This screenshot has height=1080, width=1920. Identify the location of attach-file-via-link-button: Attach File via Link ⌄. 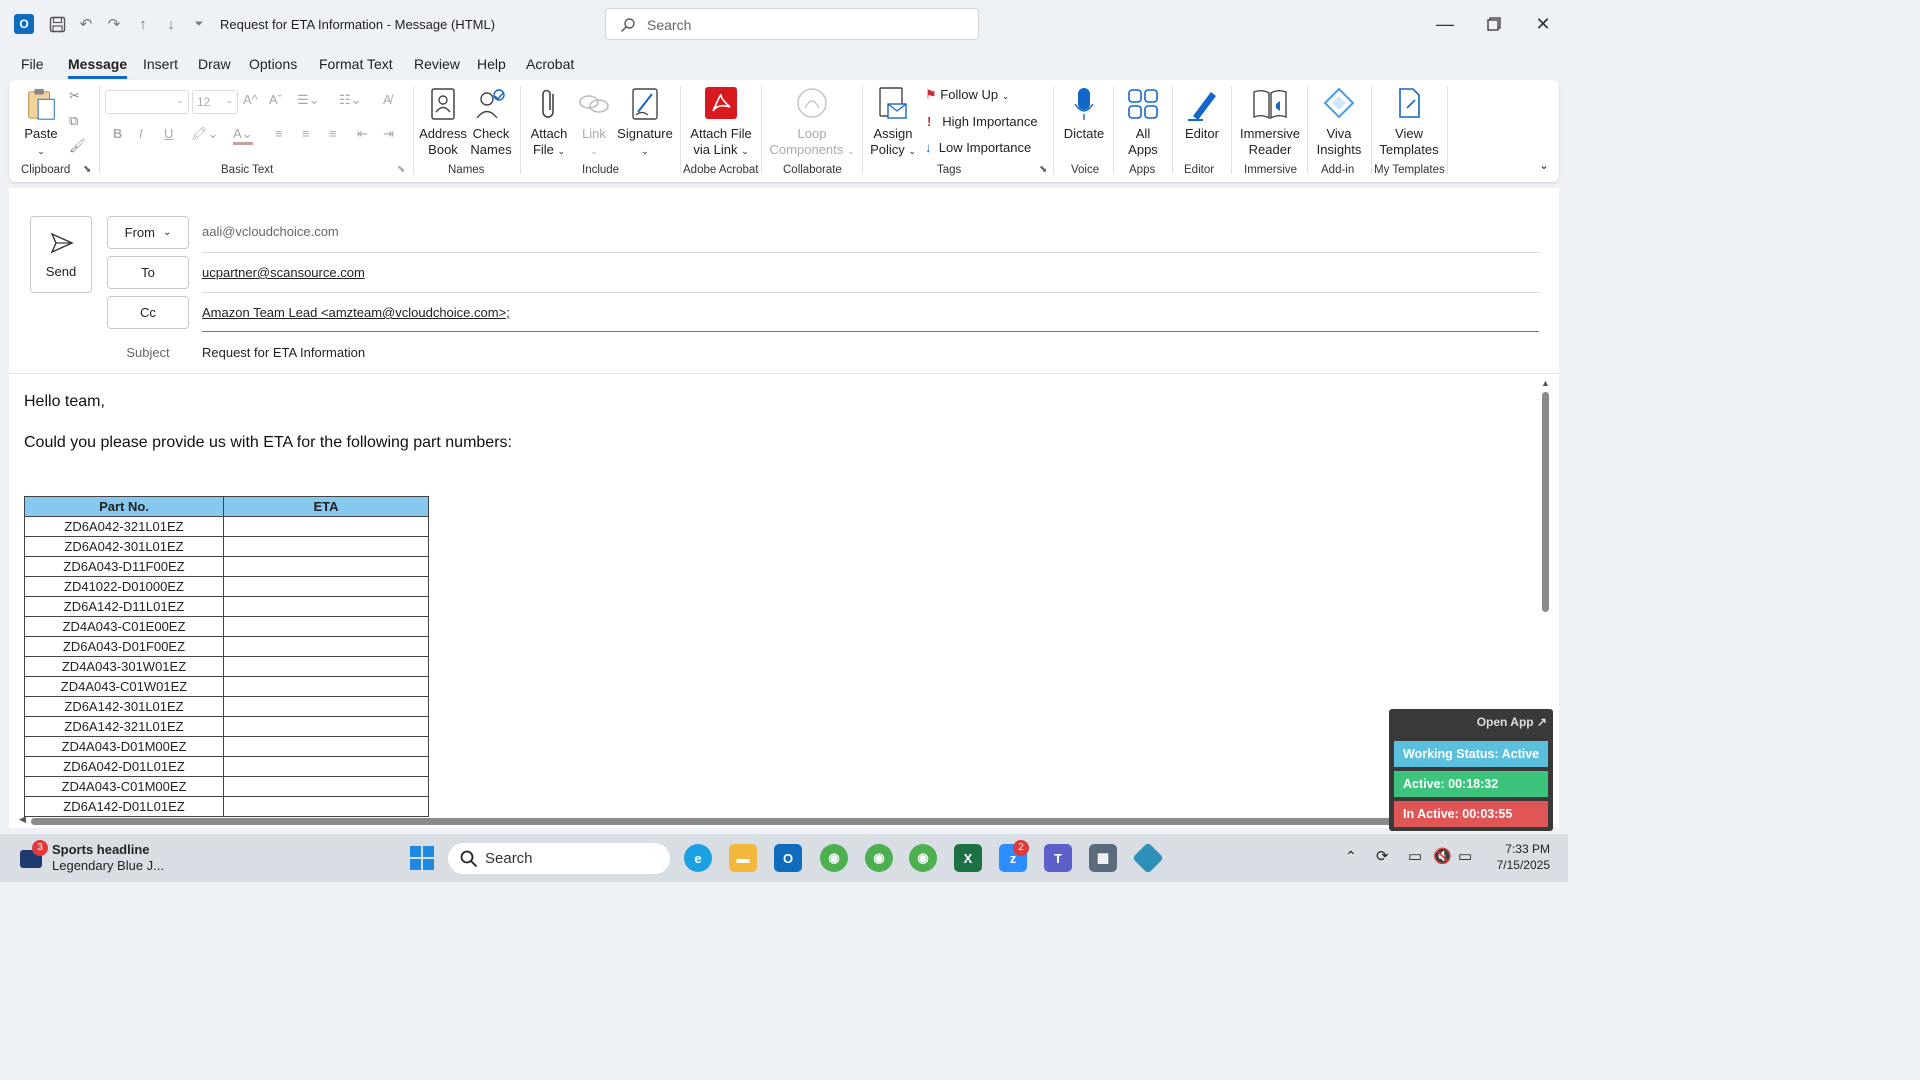
(721, 122).